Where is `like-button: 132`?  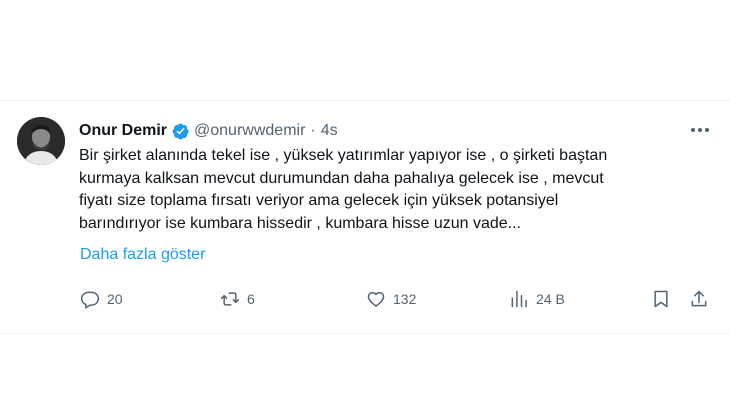
like-button: 132 is located at coordinates (391, 299).